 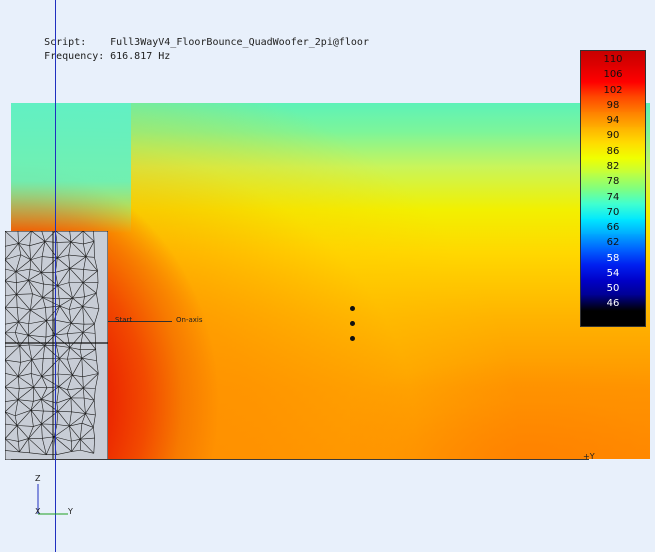 I want to click on triad-z-label: Z, so click(x=38, y=478).